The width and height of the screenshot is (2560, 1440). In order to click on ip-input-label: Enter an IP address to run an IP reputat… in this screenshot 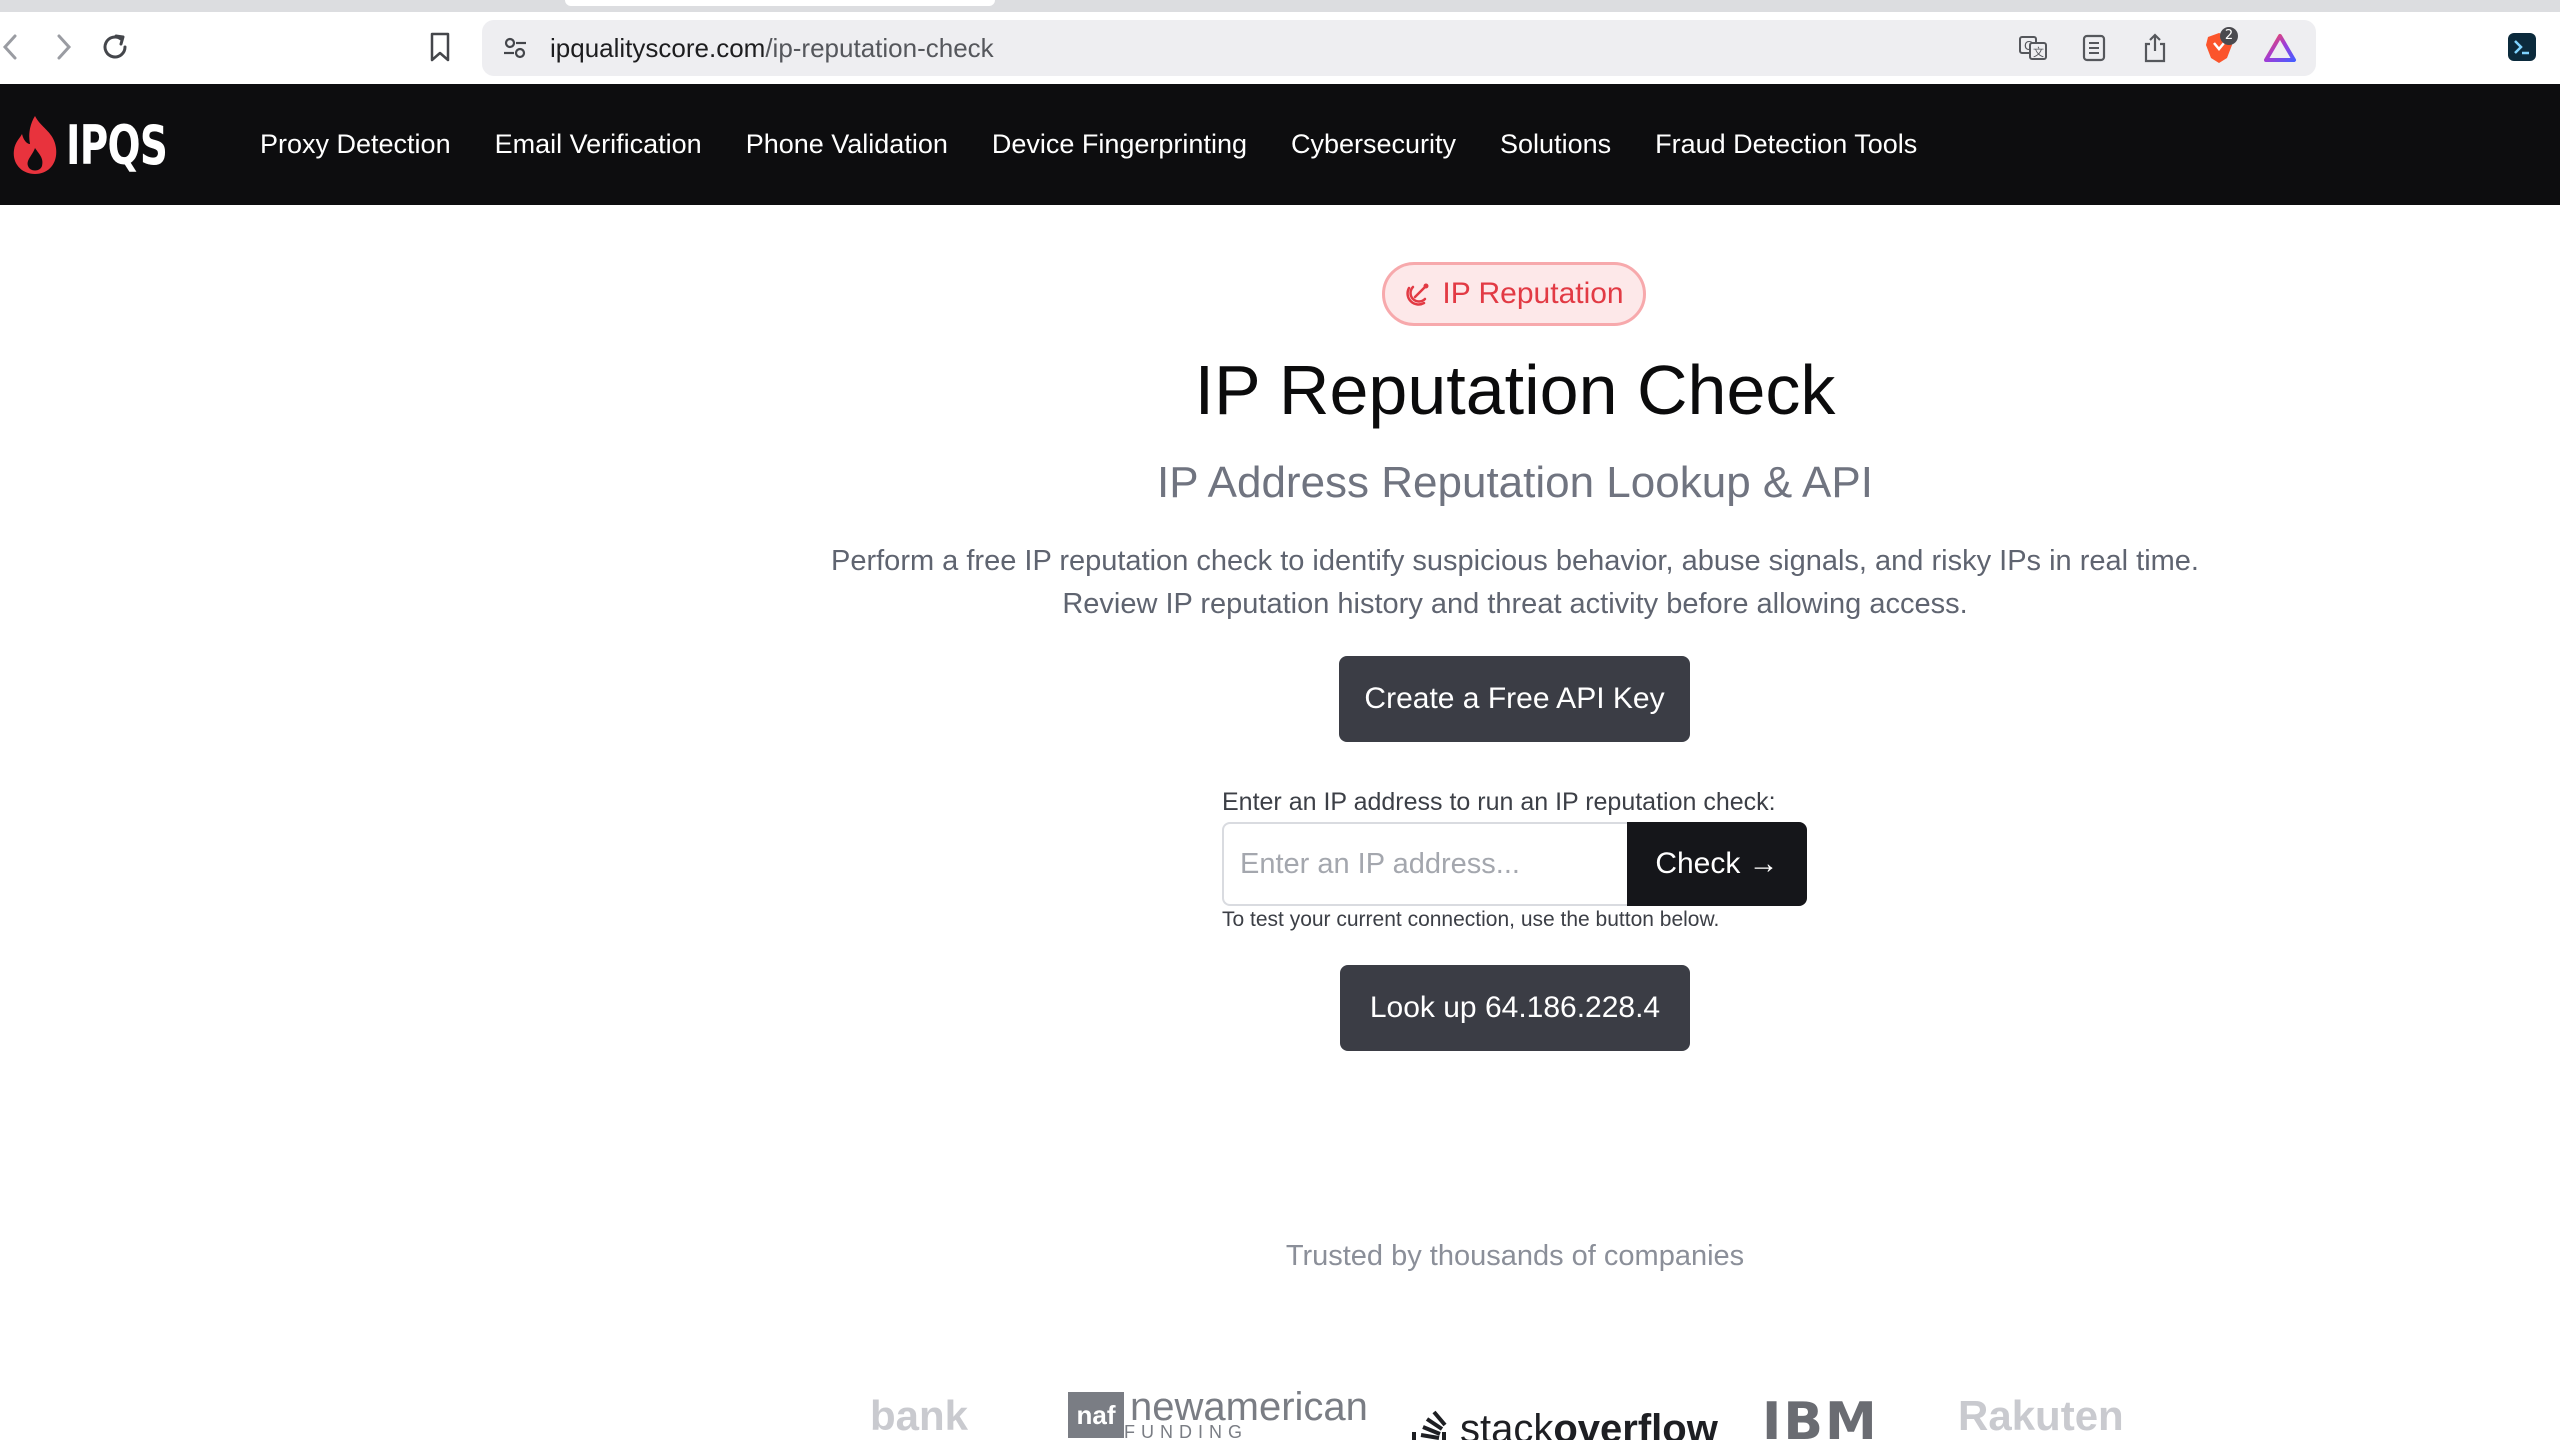, I will do `click(1499, 802)`.